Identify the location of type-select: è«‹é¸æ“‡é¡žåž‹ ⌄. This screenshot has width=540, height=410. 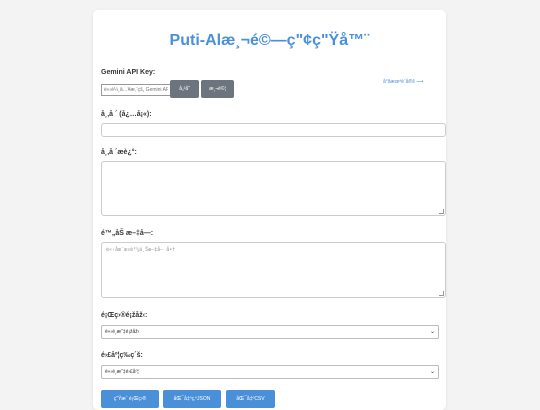
(270, 332).